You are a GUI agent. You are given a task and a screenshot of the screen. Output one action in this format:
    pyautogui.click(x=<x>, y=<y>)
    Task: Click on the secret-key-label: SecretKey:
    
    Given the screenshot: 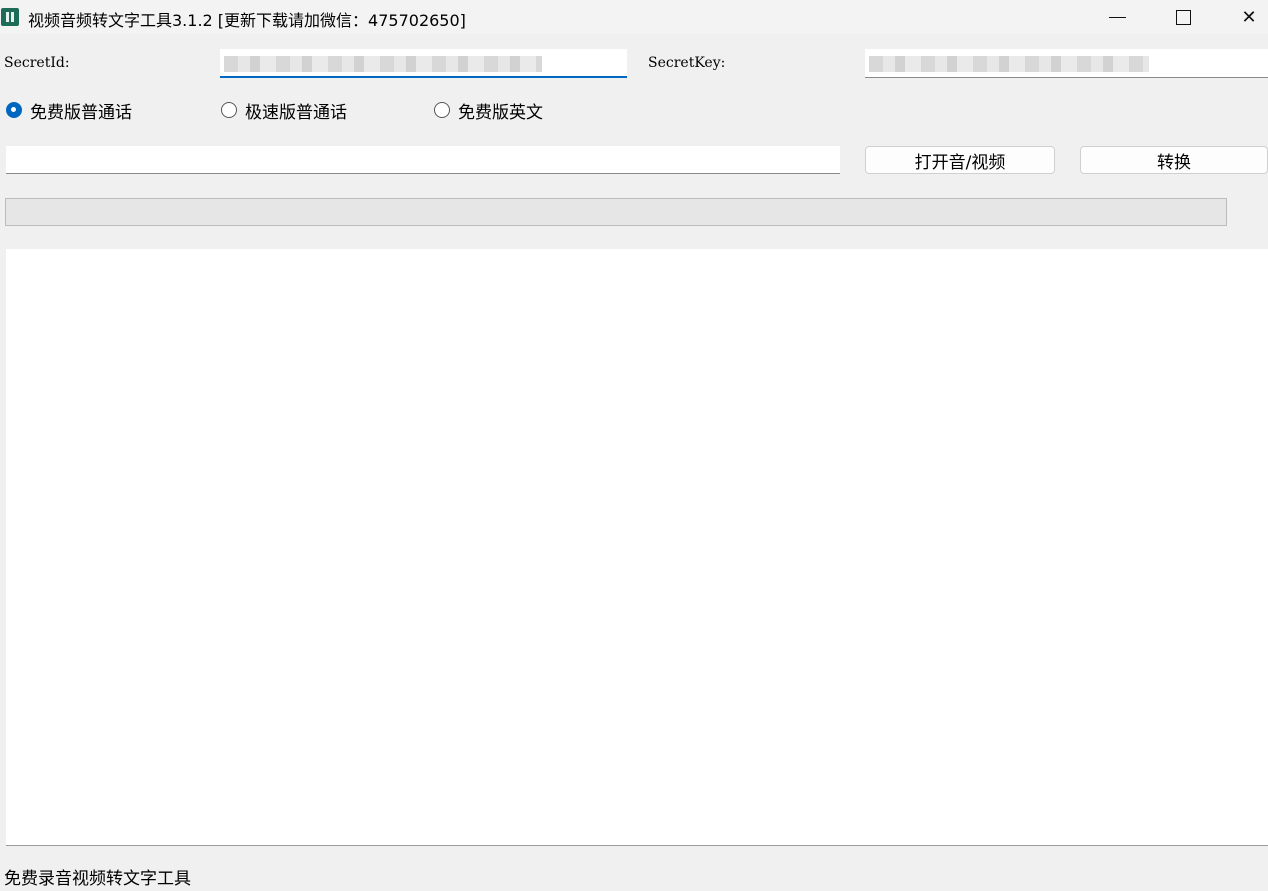 What is the action you would take?
    pyautogui.click(x=687, y=63)
    